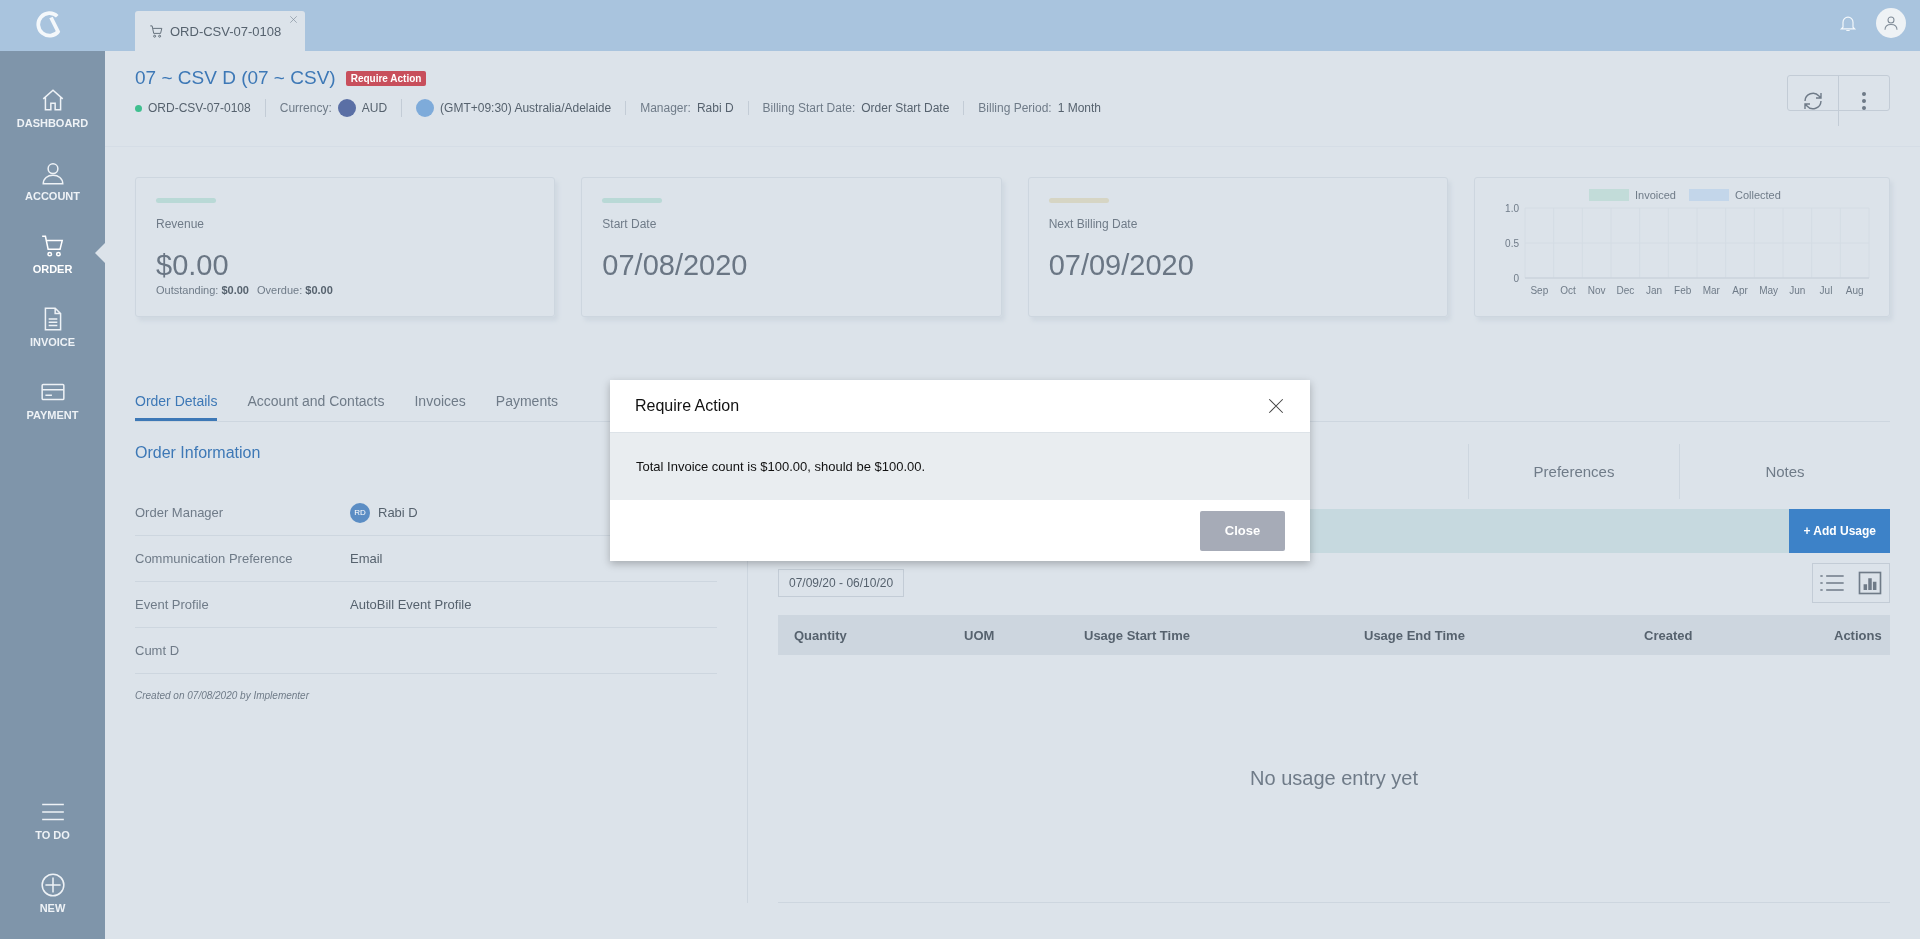 This screenshot has height=939, width=1920. What do you see at coordinates (1858, 635) in the screenshot?
I see `column-header: Actions` at bounding box center [1858, 635].